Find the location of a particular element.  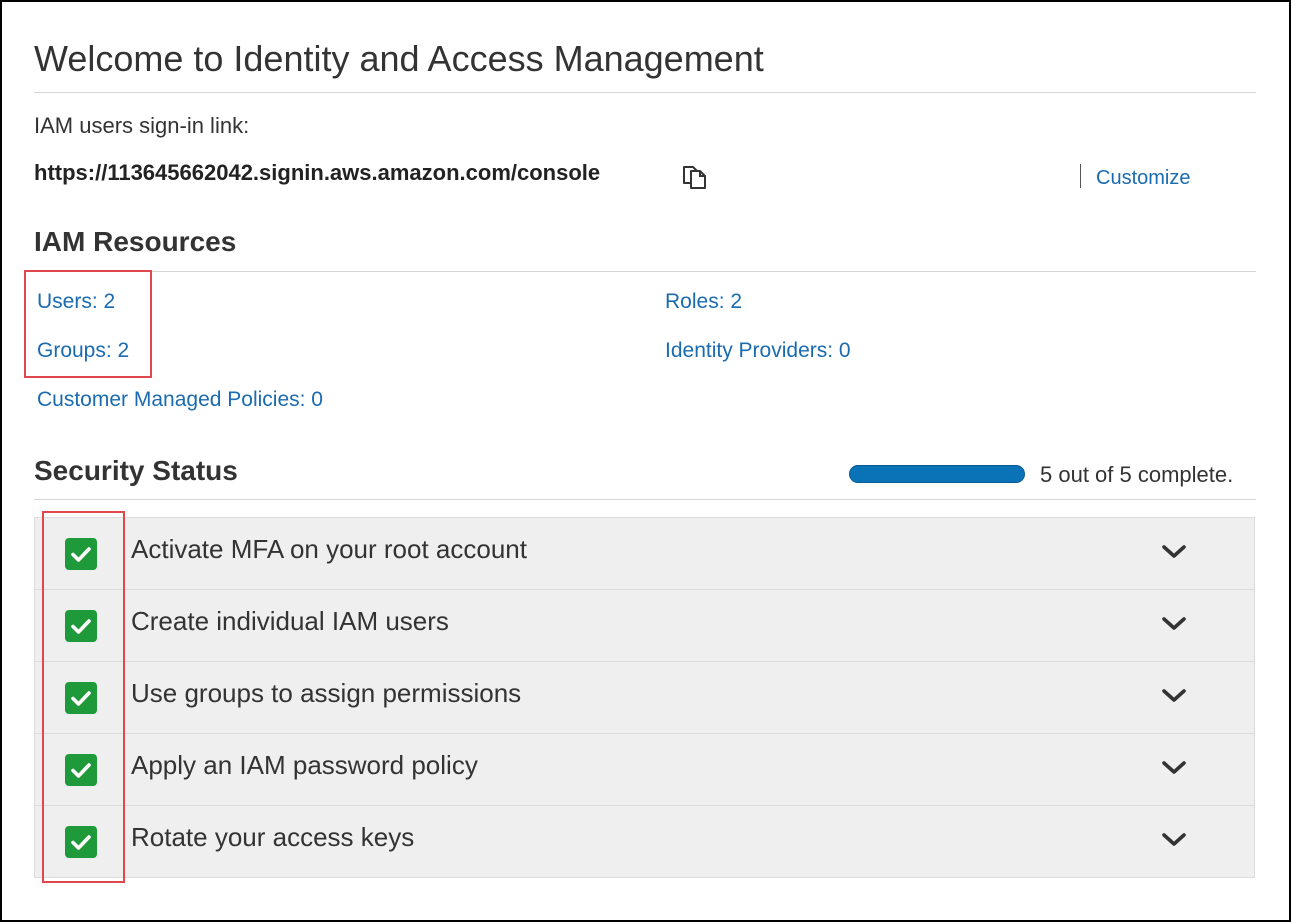

status-row-mfa: Activate MFA on your root account is located at coordinates (644, 554).